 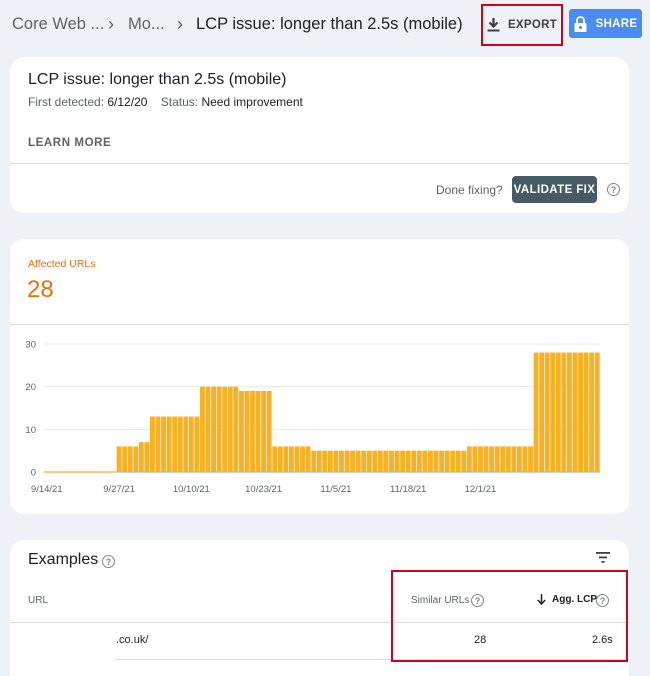 I want to click on x-tick-label: 10/10/21, so click(x=191, y=489).